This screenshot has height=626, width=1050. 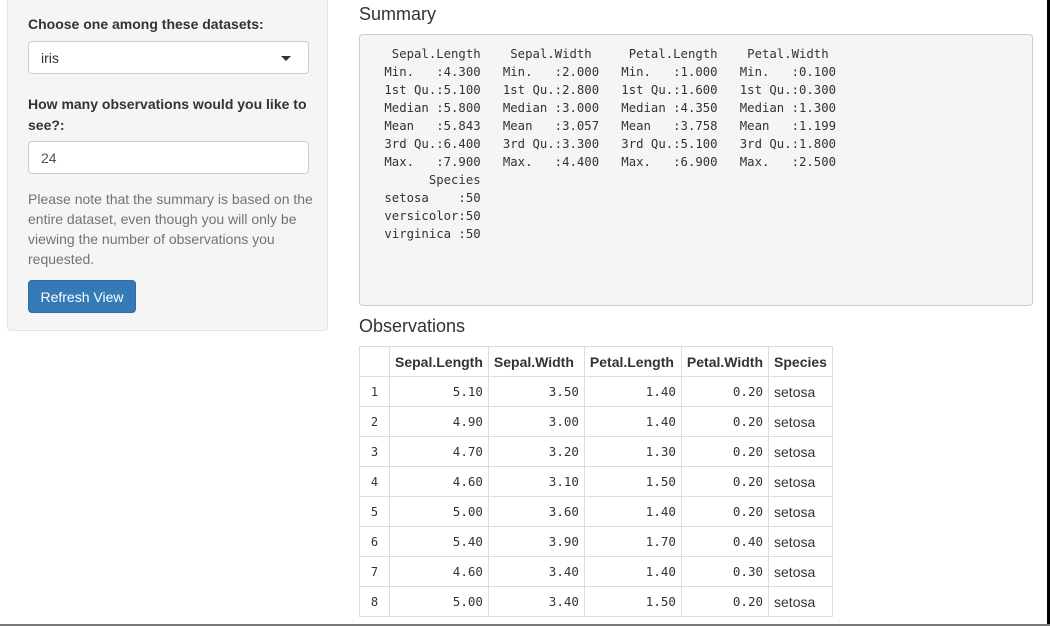 I want to click on table-row: 3 4.70 3.20 1.30 0.20 setosa, so click(x=596, y=451).